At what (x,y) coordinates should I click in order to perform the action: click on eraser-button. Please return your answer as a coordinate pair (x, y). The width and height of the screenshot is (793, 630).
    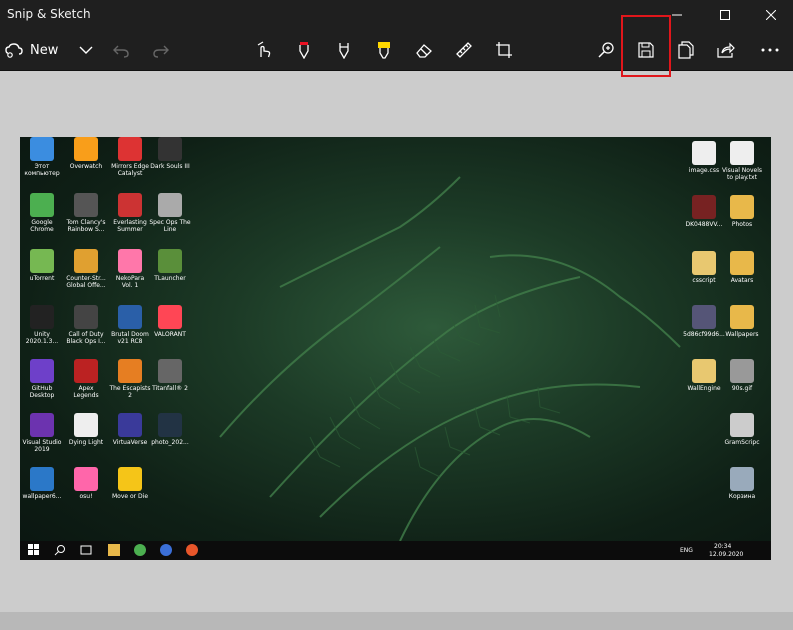
    Looking at the image, I should click on (424, 50).